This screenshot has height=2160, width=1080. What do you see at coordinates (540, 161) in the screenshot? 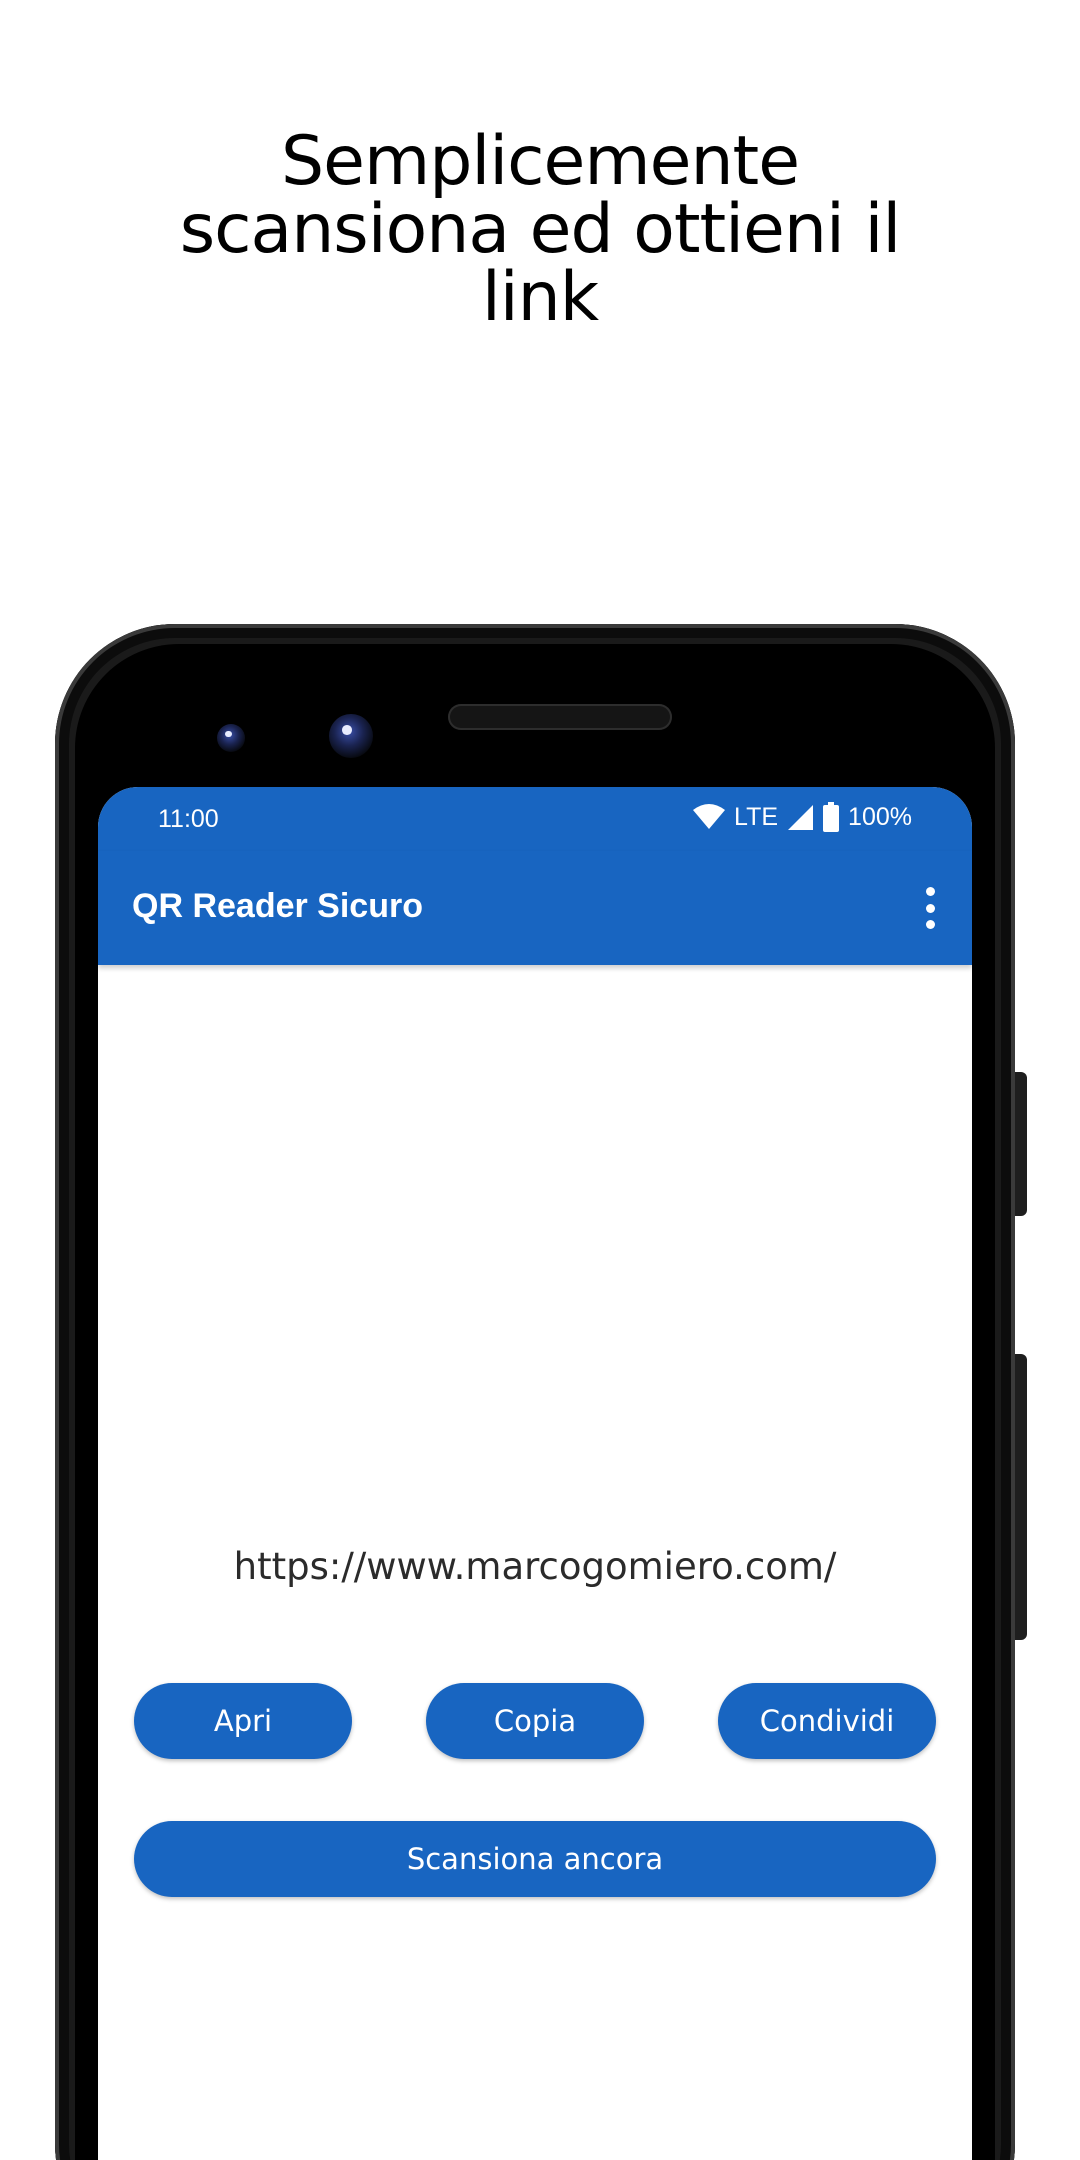
I see `headline-line-1: Semplicemente` at bounding box center [540, 161].